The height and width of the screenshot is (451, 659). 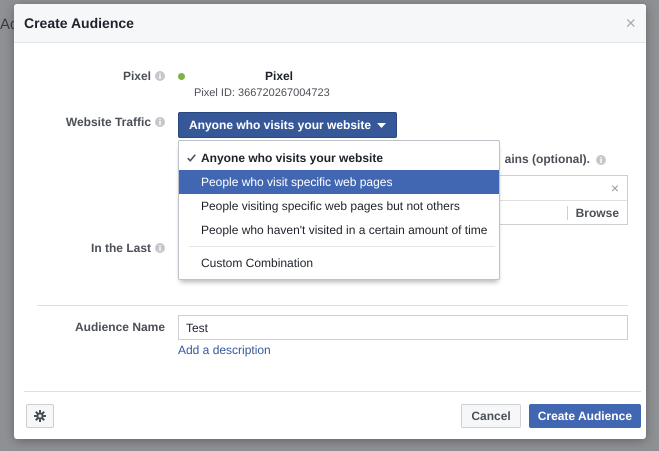 What do you see at coordinates (339, 158) in the screenshot?
I see `menu-item: Anyone who visits your website` at bounding box center [339, 158].